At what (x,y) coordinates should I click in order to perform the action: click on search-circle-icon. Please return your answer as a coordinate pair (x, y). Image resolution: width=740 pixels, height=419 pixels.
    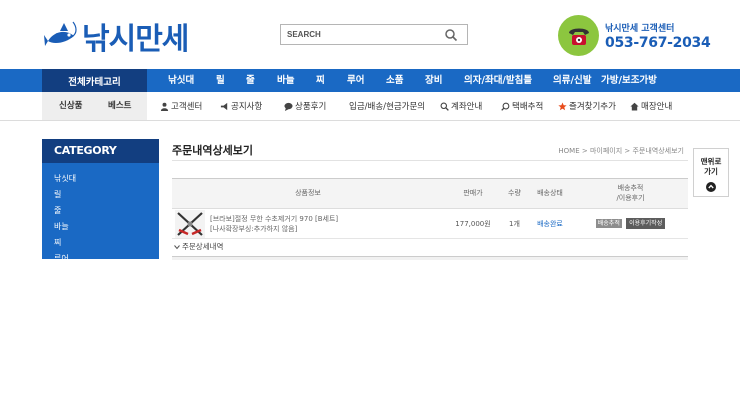
    Looking at the image, I should click on (505, 106).